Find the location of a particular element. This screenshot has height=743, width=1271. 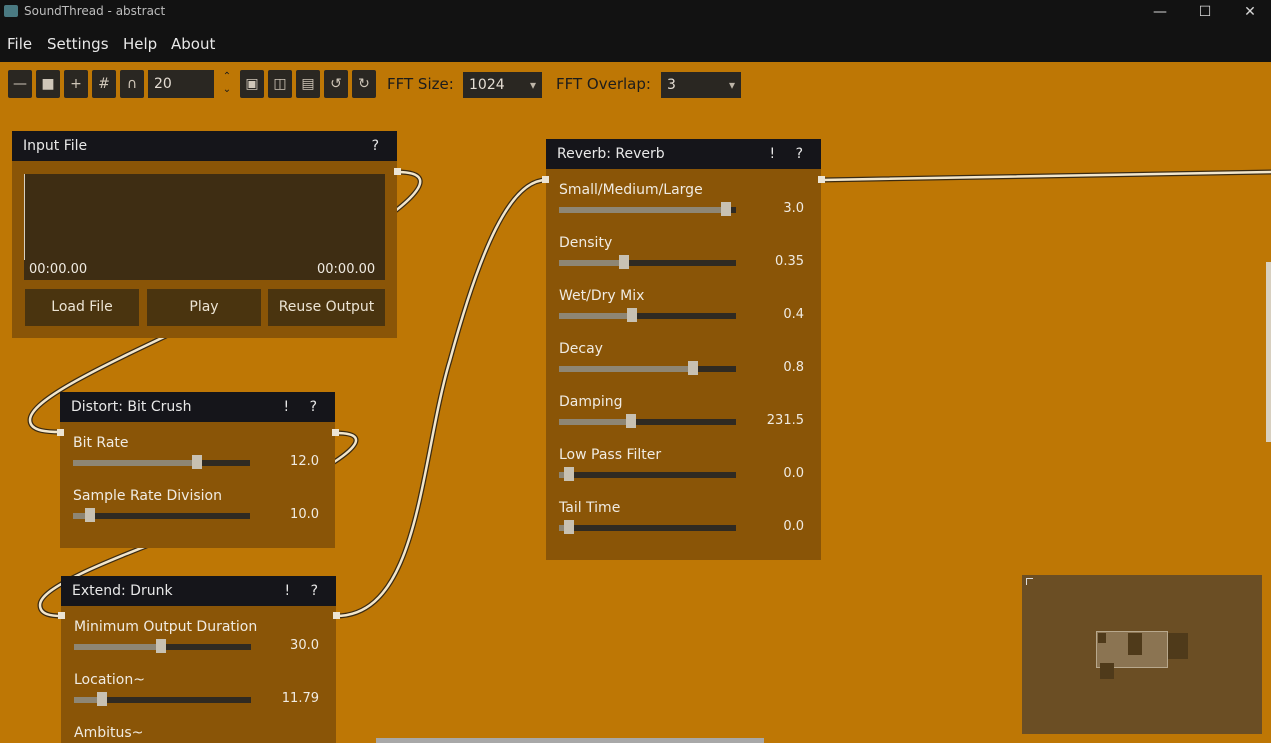

node-header: Distort: Bit Crush ! ? is located at coordinates (197, 407).